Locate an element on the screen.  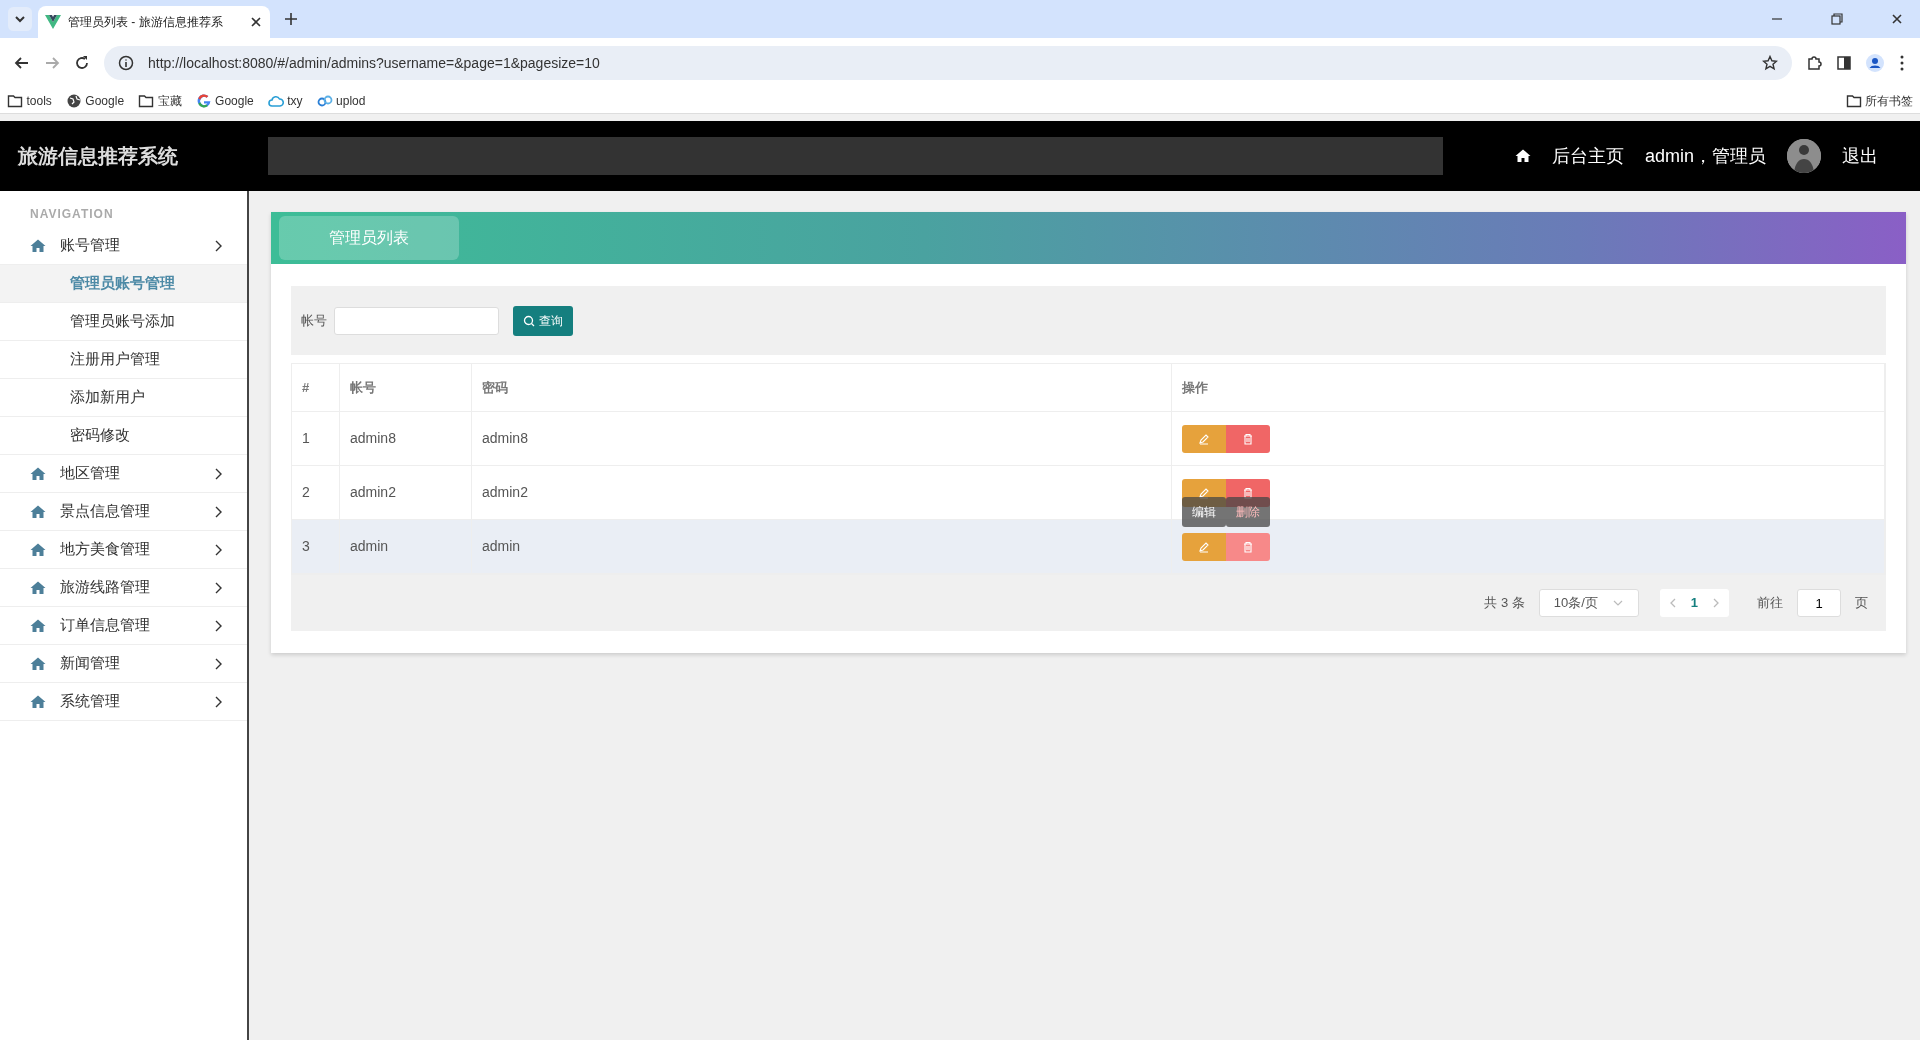
search-field is located at coordinates (416, 320).